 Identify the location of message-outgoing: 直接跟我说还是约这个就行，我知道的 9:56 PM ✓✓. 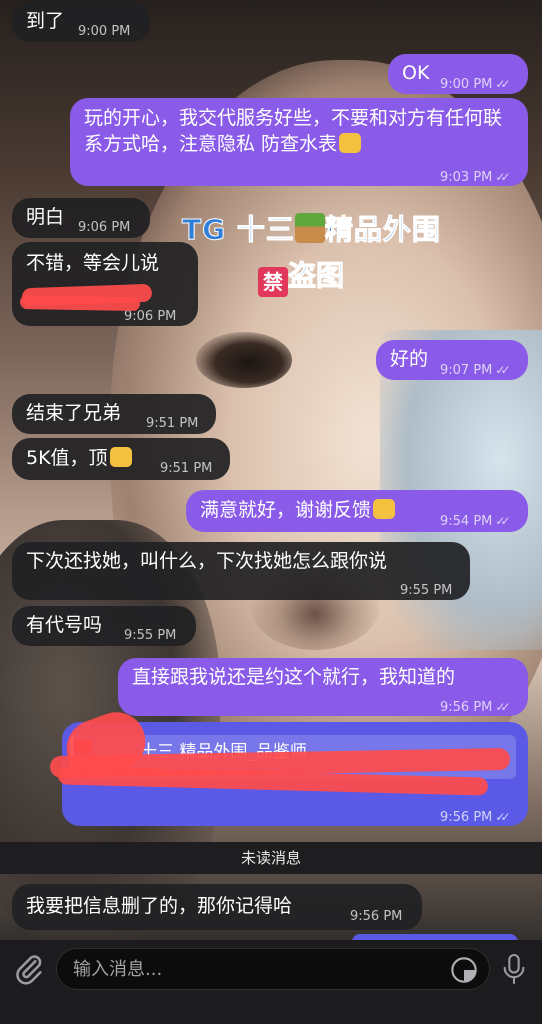
(323, 687).